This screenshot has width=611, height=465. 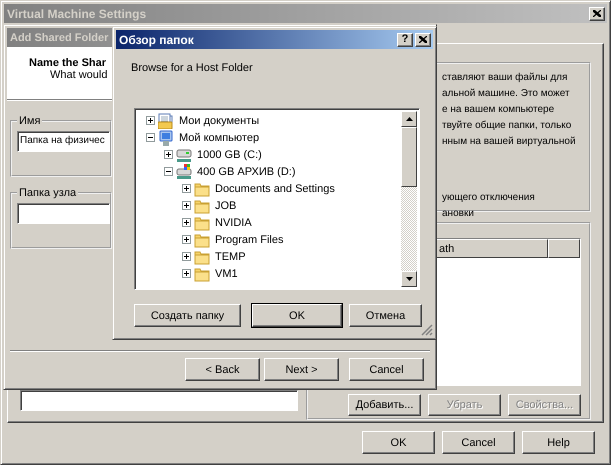 What do you see at coordinates (491, 248) in the screenshot?
I see `column-header: ath` at bounding box center [491, 248].